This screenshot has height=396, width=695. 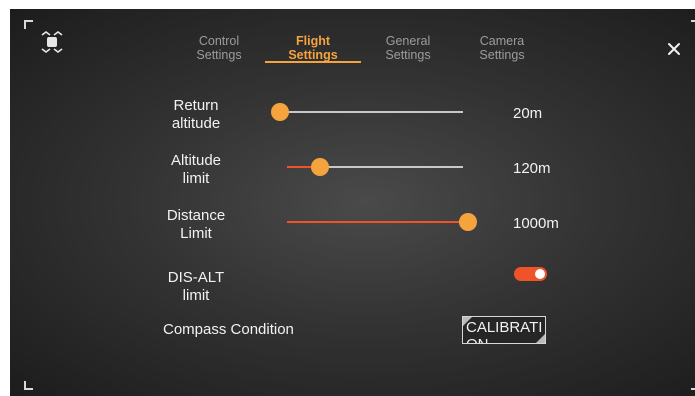 I want to click on toggle-knob, so click(x=540, y=274).